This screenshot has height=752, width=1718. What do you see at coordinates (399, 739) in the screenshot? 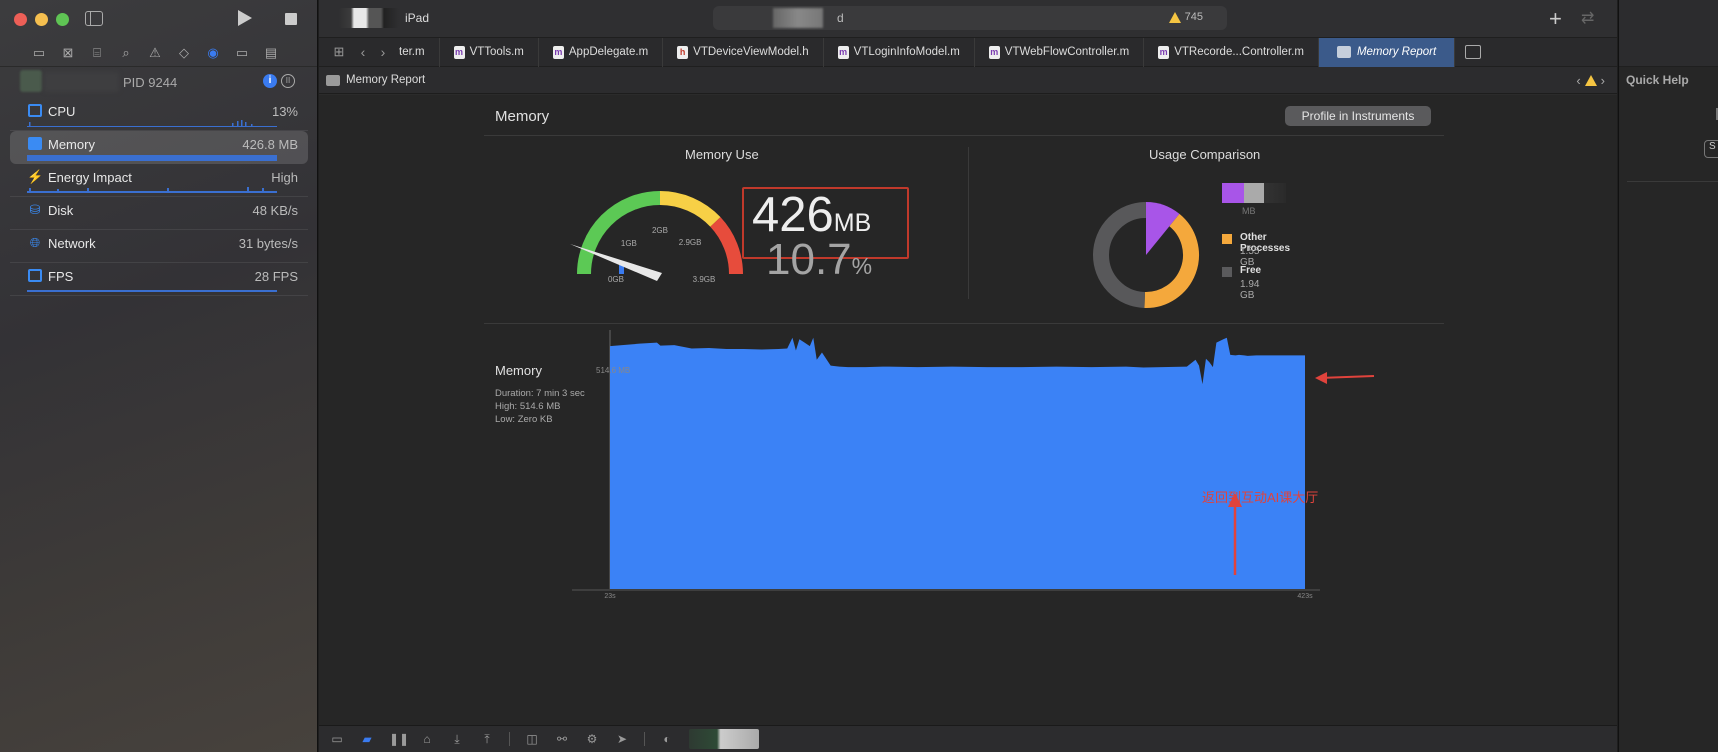
I see `pause-icon: ❚❚` at bounding box center [399, 739].